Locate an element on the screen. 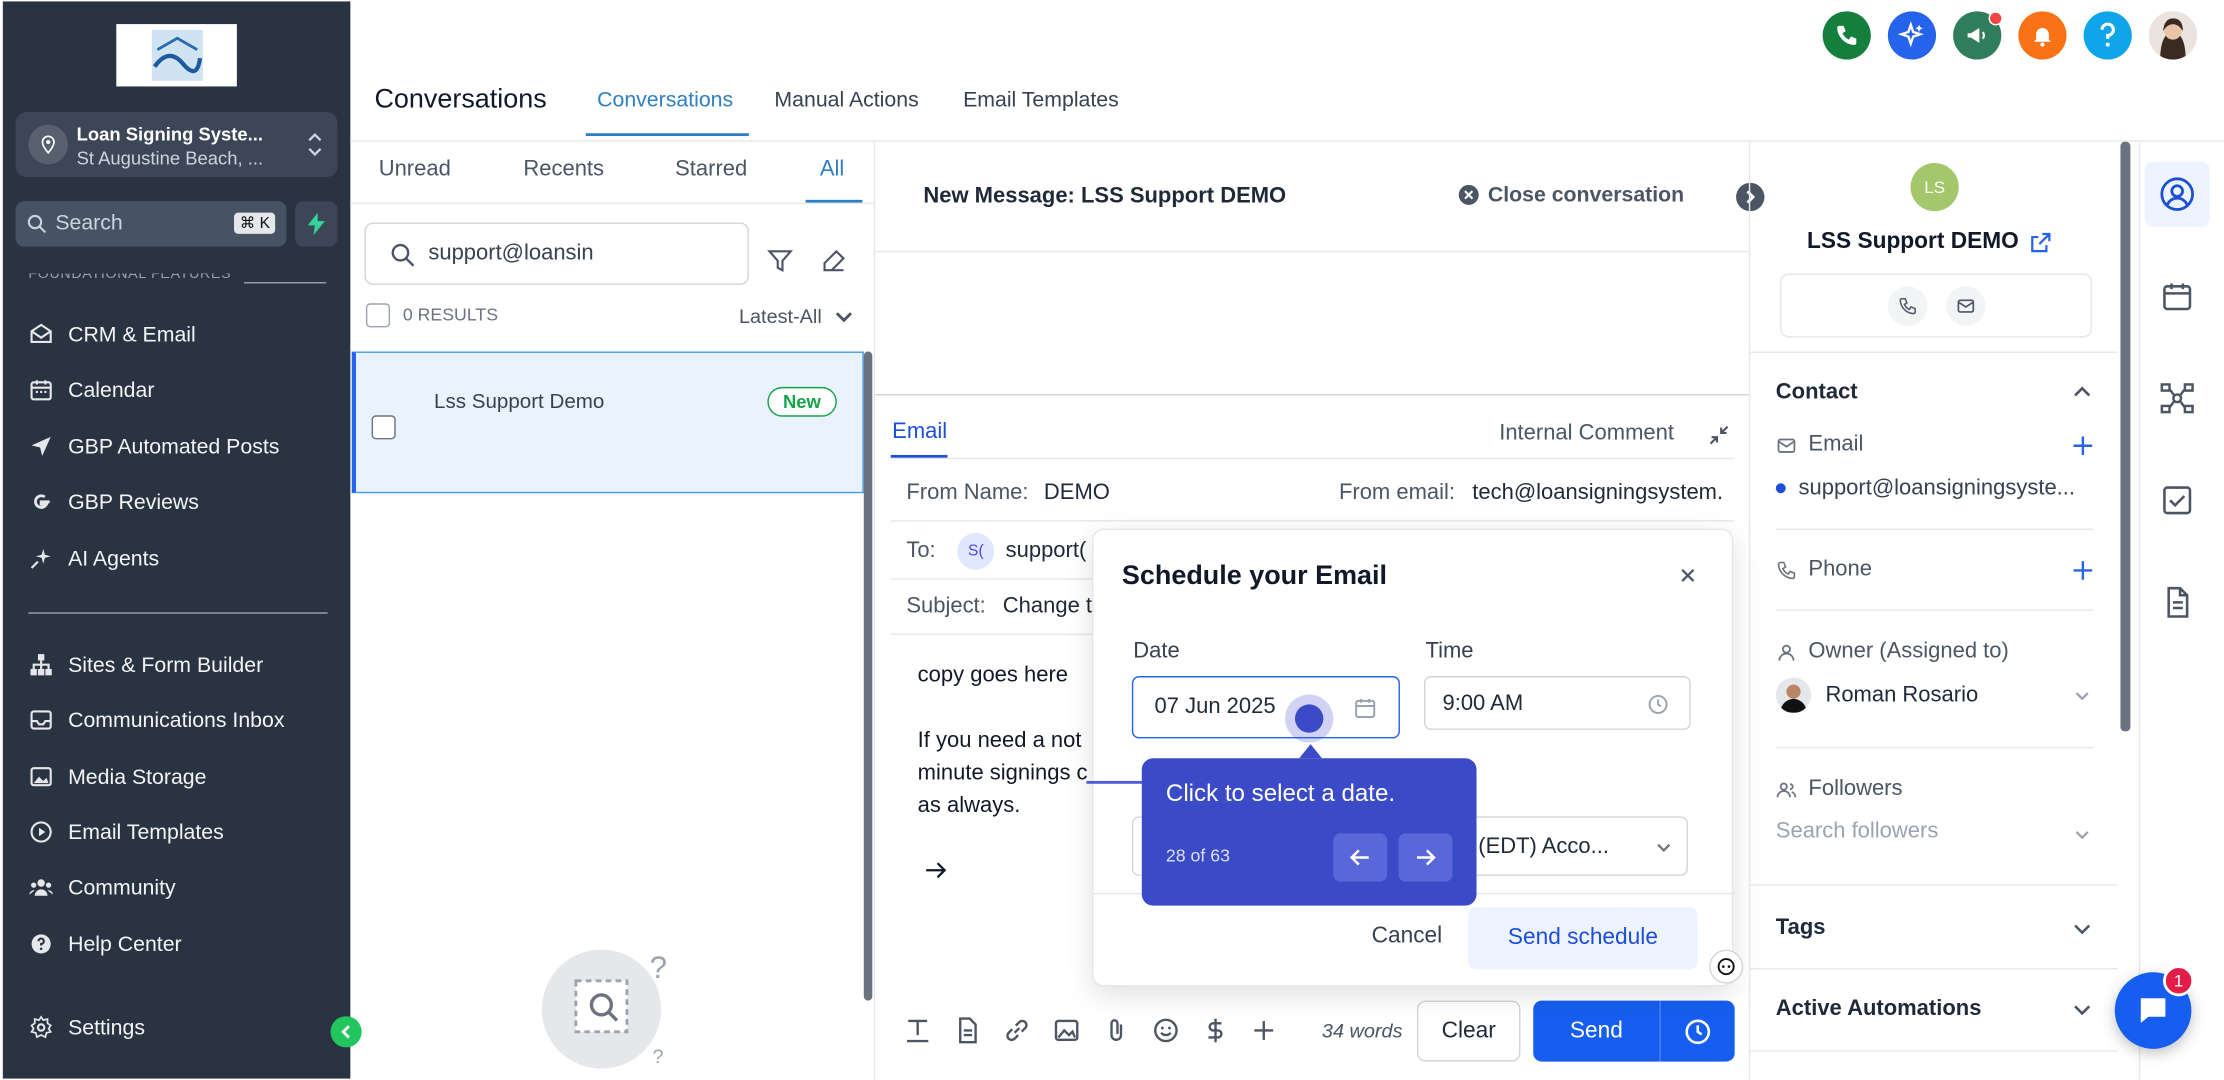 This screenshot has height=1080, width=2224. time-input: 9:00 AM is located at coordinates (1557, 703).